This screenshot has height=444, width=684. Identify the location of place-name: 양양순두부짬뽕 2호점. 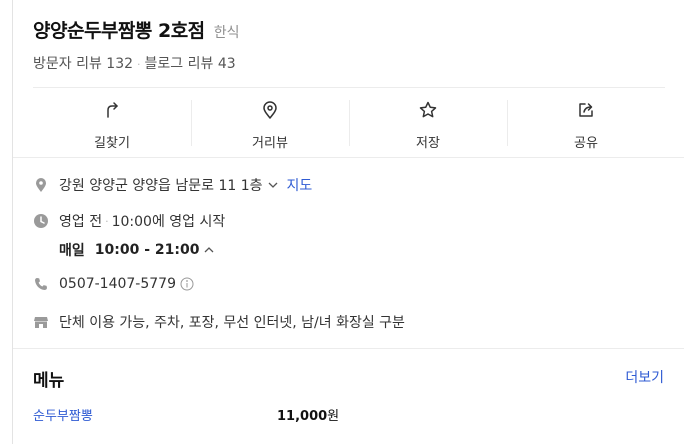
(119, 31).